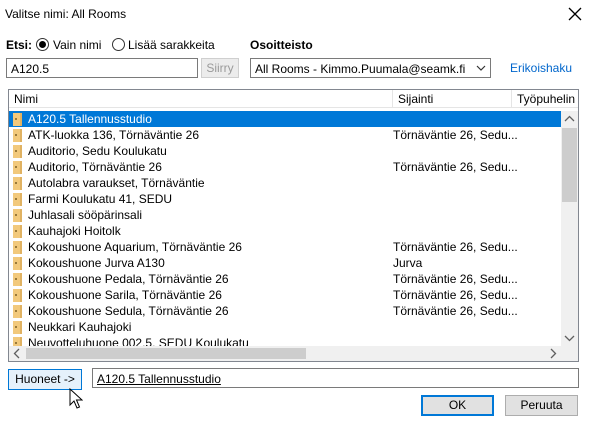 This screenshot has width=590, height=422. I want to click on room-name: Kokoushuone Jurva A130, so click(96, 263).